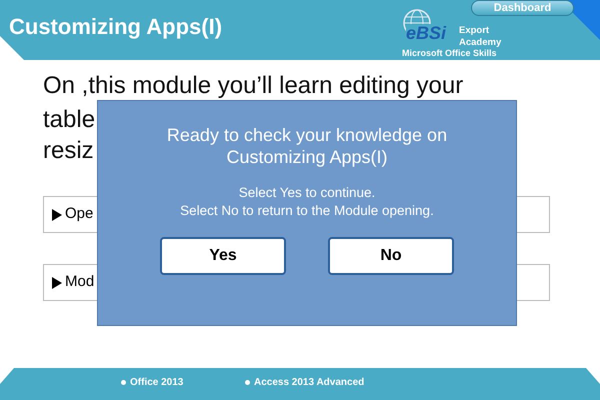  I want to click on yes-button: Yes, so click(223, 255).